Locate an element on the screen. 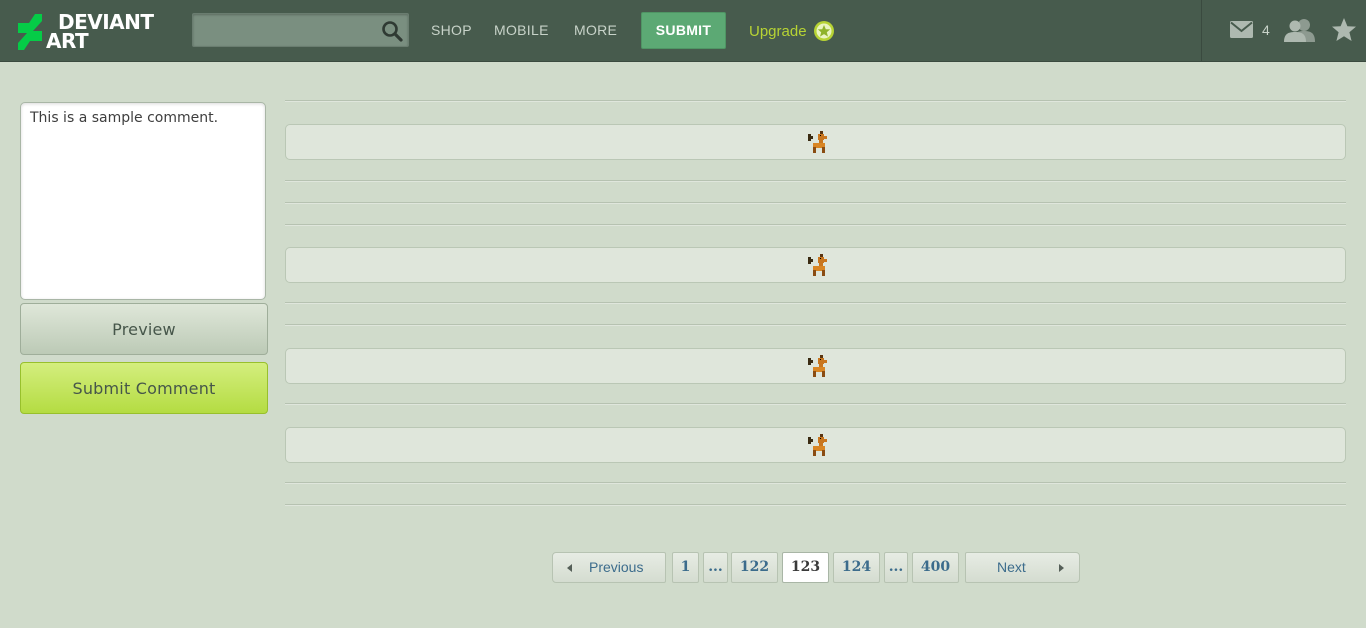 The image size is (1366, 628). envelope-icon is located at coordinates (1241, 29).